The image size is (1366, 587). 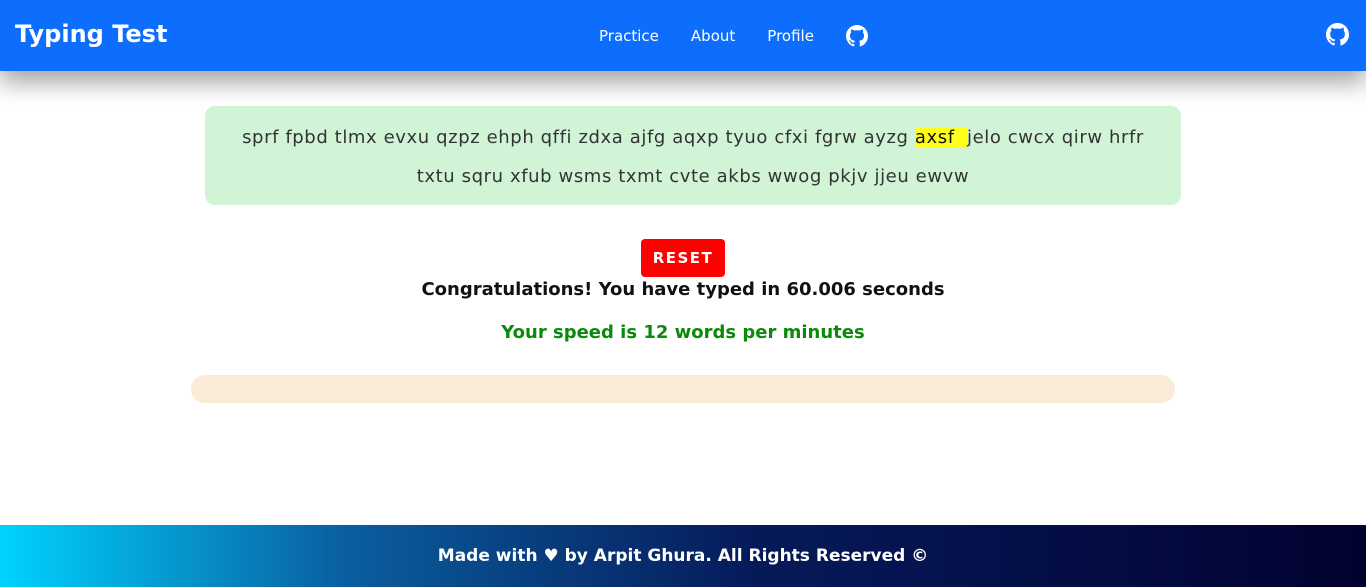 What do you see at coordinates (683, 258) in the screenshot?
I see `reset-button: RESET` at bounding box center [683, 258].